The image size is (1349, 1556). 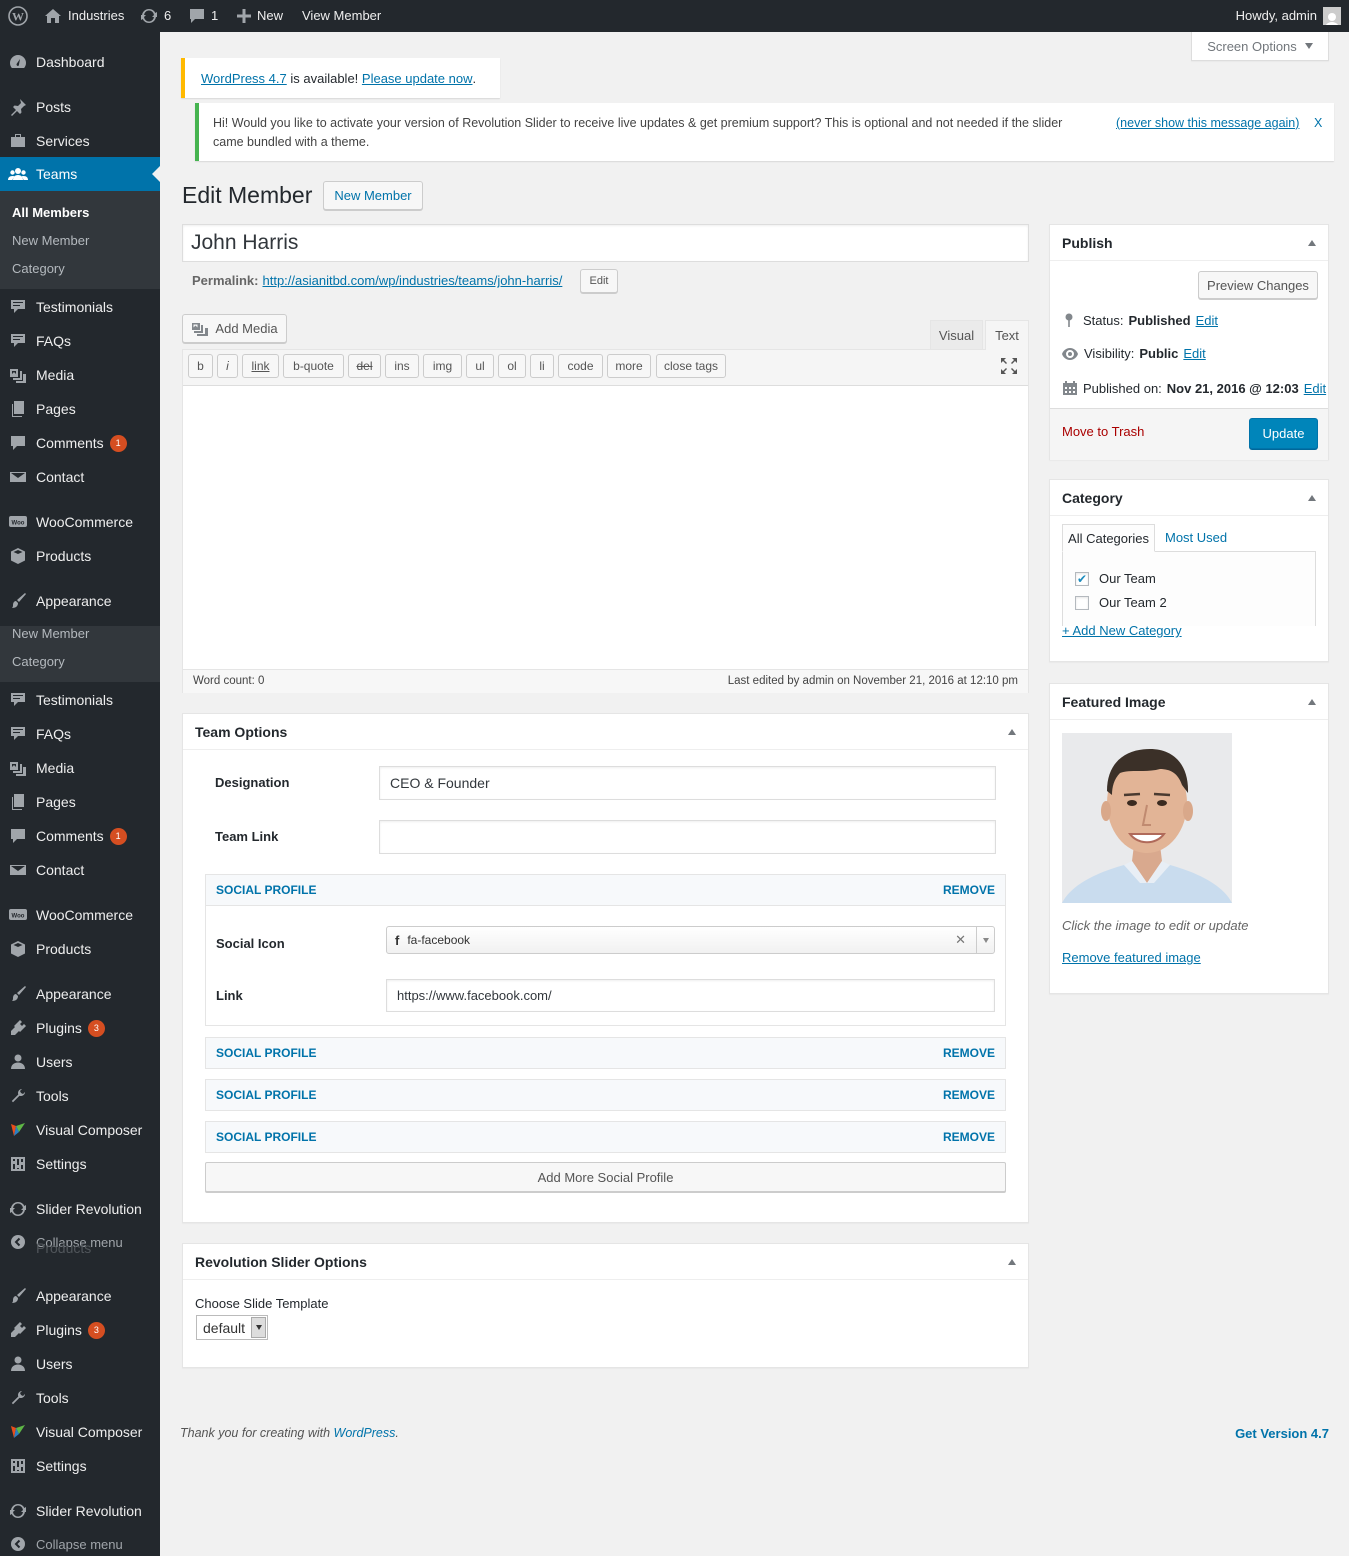 What do you see at coordinates (50, 240) in the screenshot?
I see `submenu-new-member: New Member` at bounding box center [50, 240].